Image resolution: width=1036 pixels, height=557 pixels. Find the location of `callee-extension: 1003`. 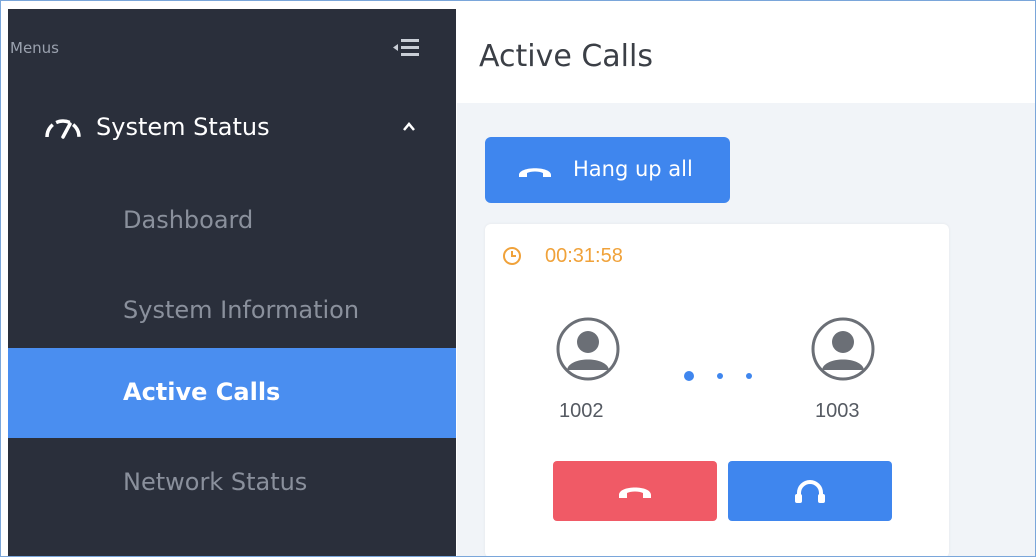

callee-extension: 1003 is located at coordinates (837, 411).